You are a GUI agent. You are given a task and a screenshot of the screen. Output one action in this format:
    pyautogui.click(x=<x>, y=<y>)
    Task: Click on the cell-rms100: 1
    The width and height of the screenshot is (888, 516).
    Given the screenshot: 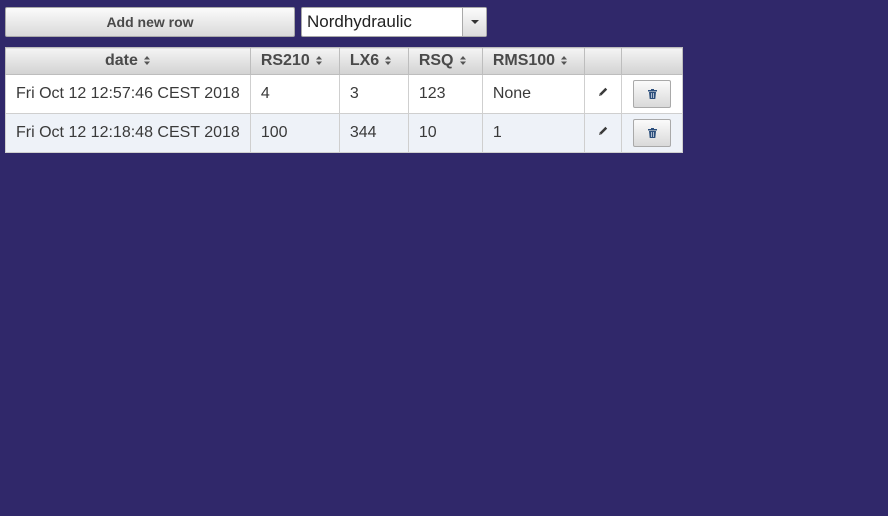 What is the action you would take?
    pyautogui.click(x=533, y=133)
    